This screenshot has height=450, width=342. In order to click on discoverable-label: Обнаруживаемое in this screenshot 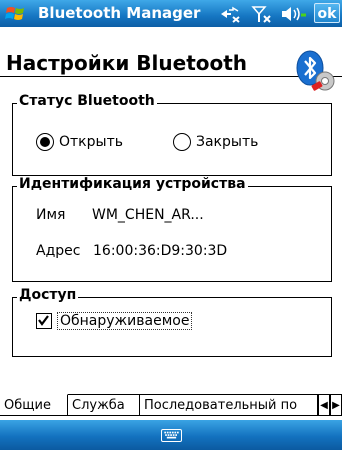, I will do `click(125, 321)`.